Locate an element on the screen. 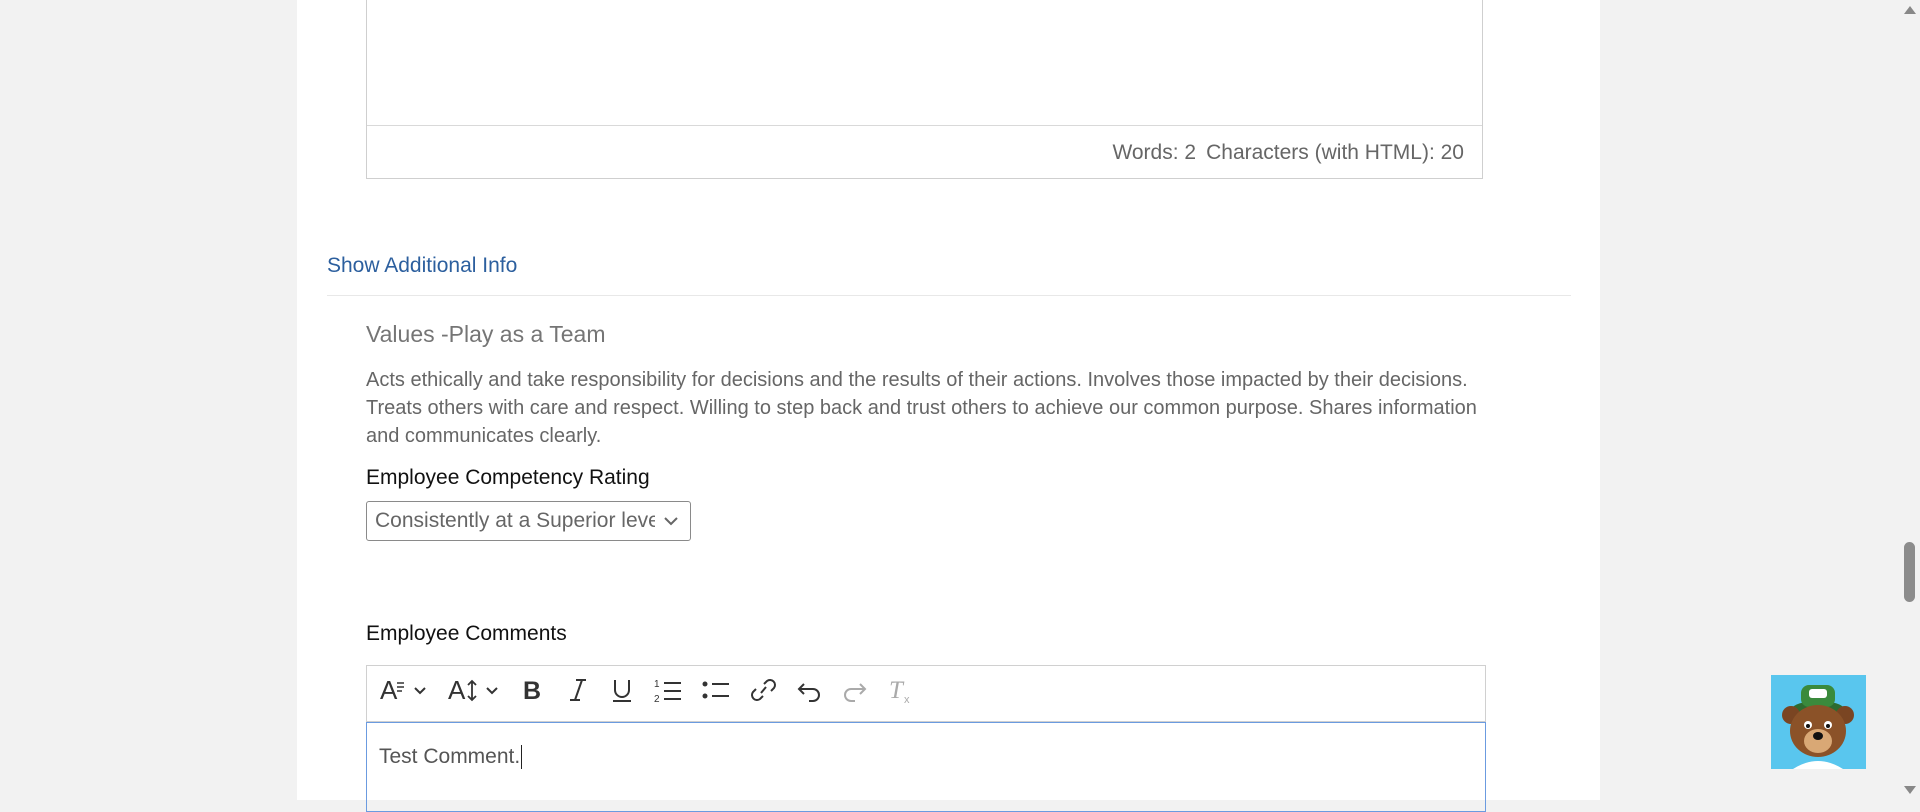  underline-button is located at coordinates (622, 694).